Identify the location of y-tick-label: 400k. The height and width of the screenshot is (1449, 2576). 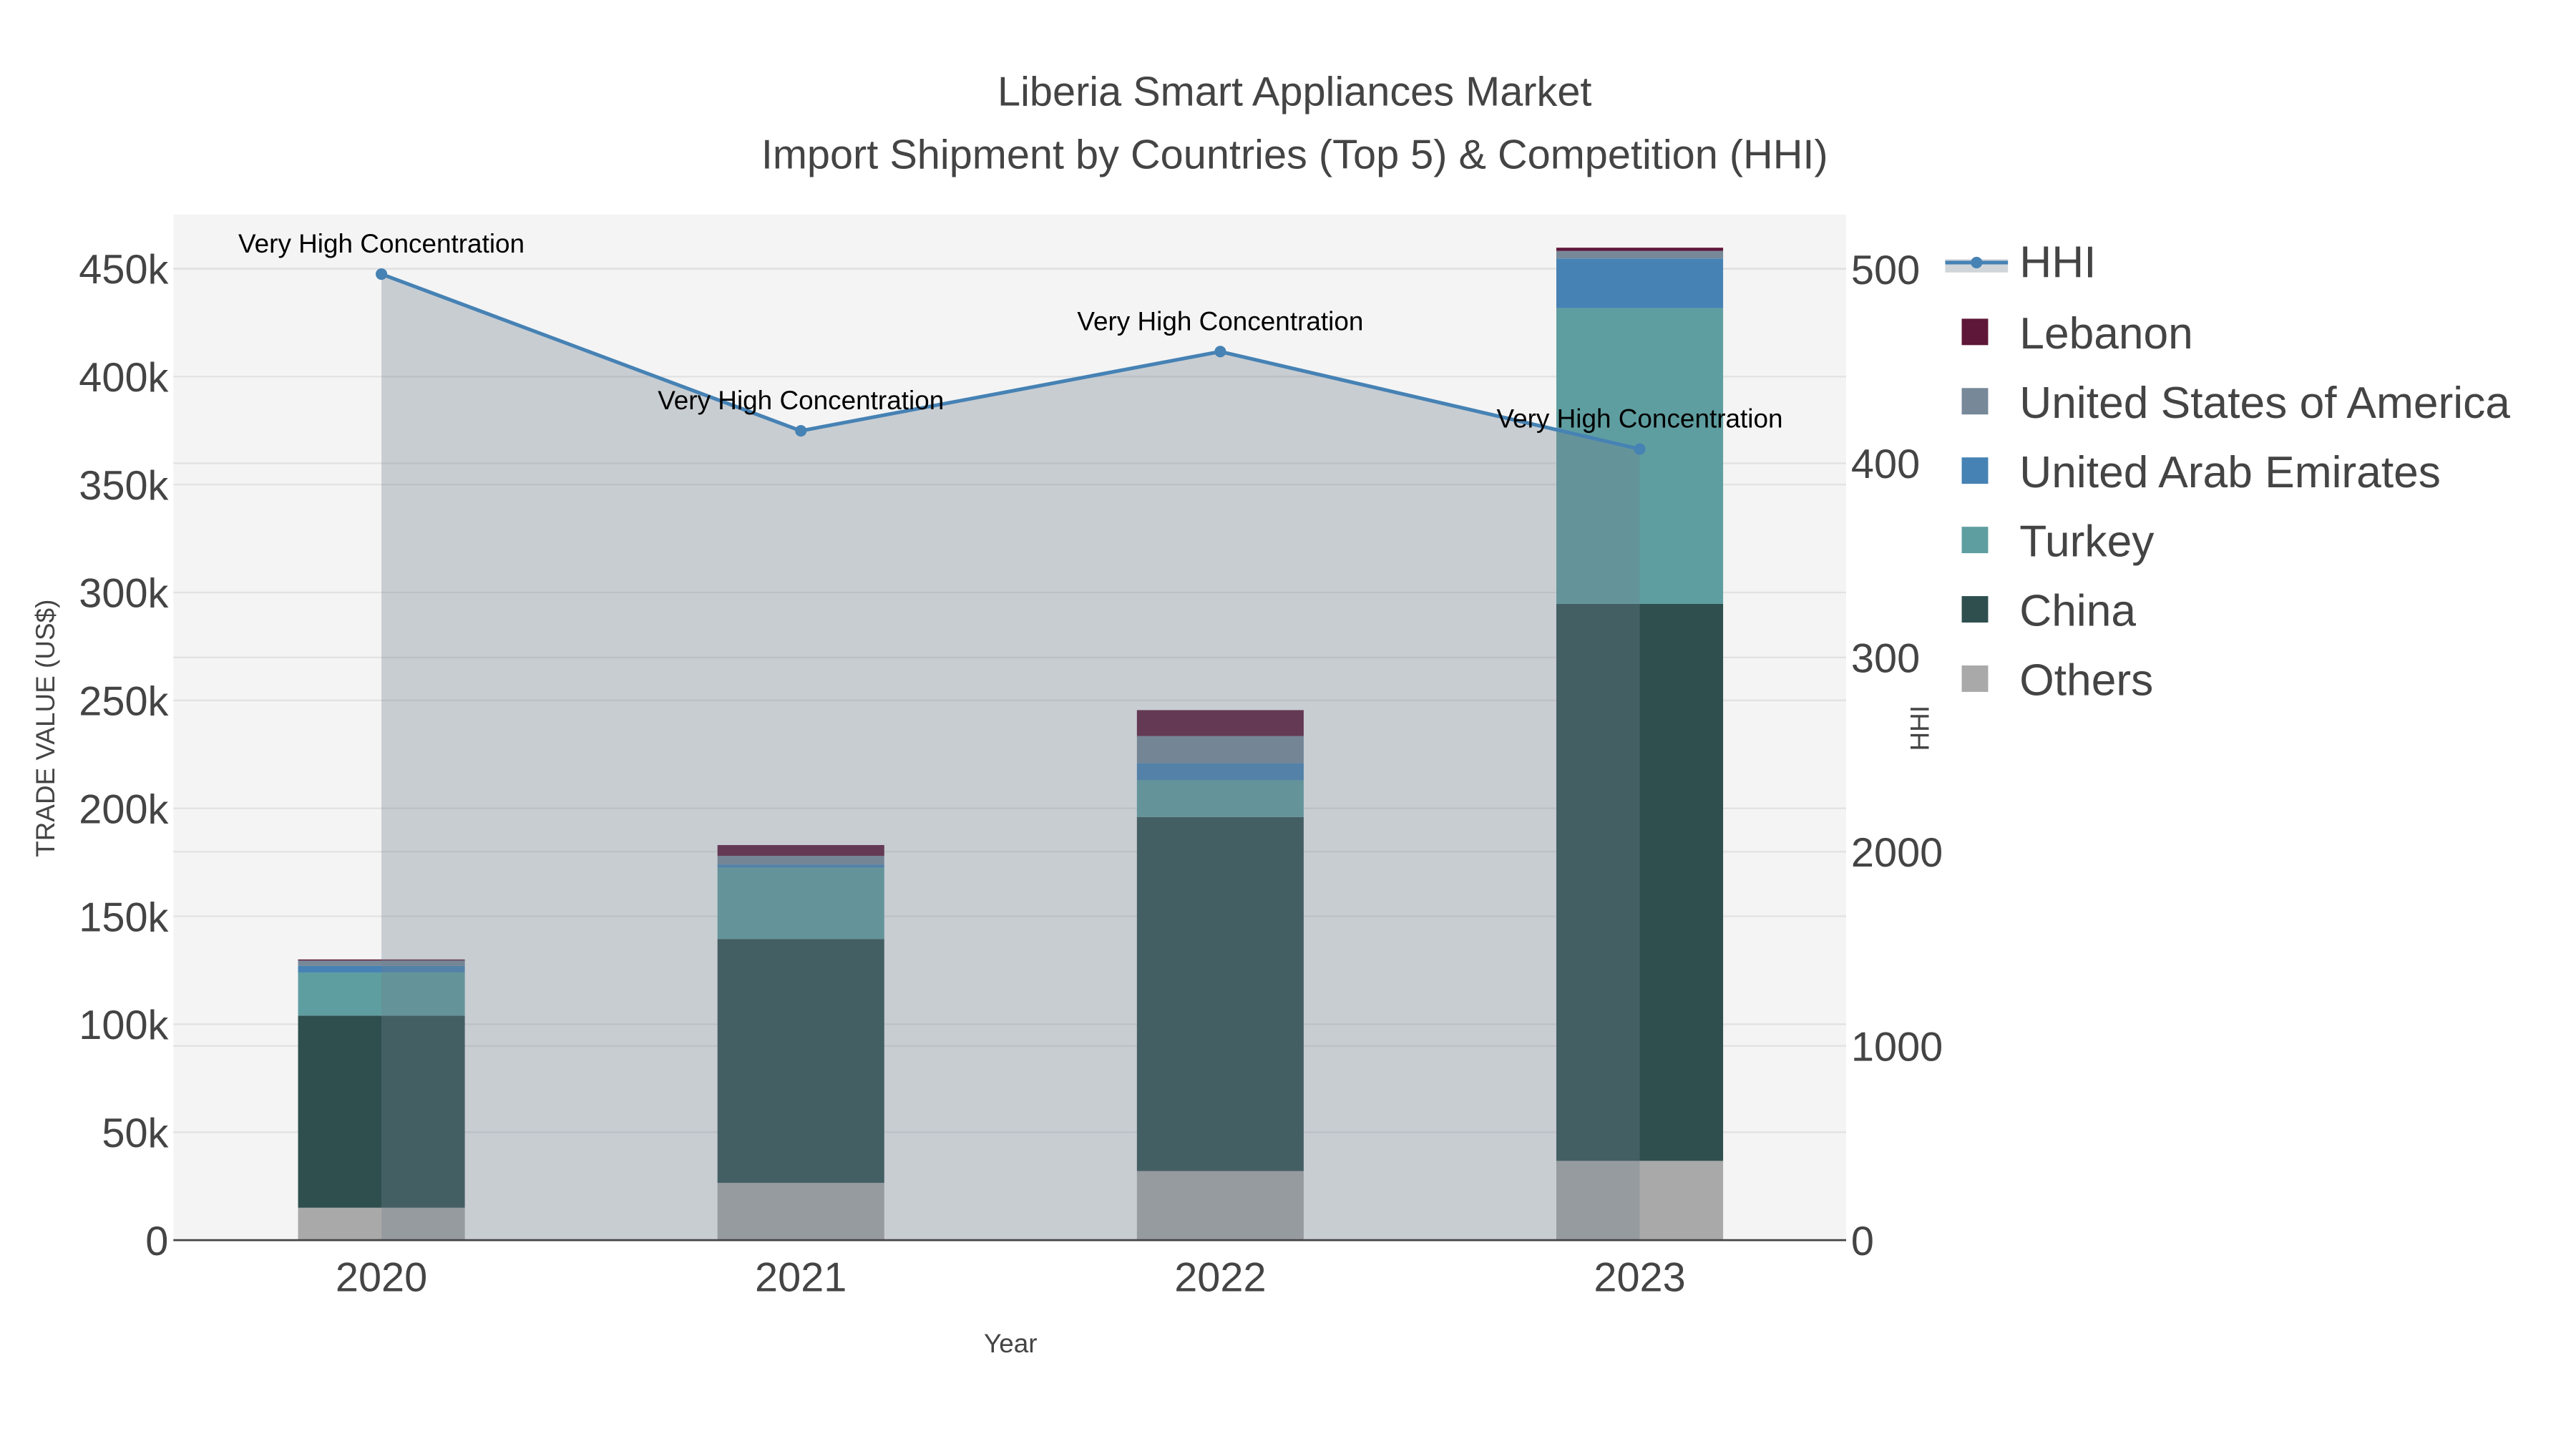
(123, 378).